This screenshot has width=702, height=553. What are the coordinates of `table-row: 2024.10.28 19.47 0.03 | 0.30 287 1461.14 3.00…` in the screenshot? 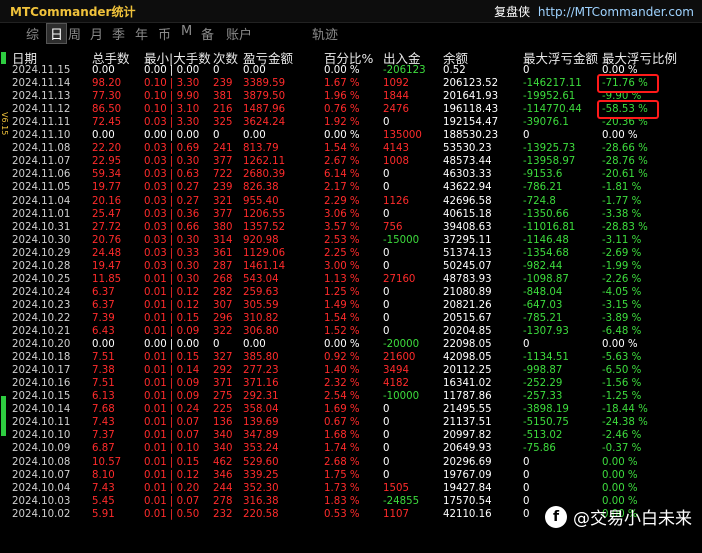 It's located at (355, 266).